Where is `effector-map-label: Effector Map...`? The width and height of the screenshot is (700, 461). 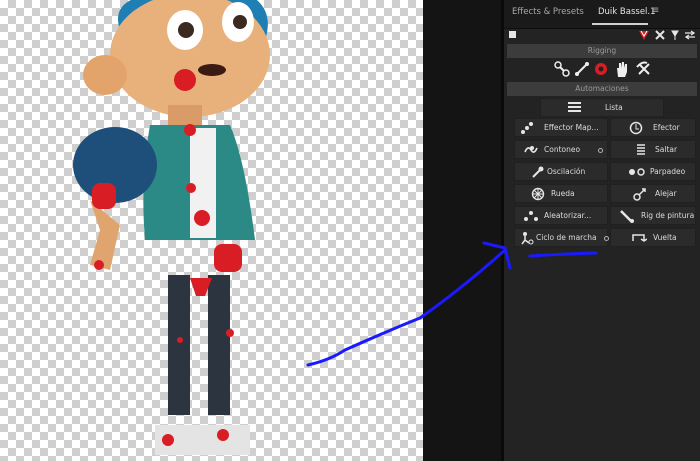 effector-map-label: Effector Map... is located at coordinates (571, 127).